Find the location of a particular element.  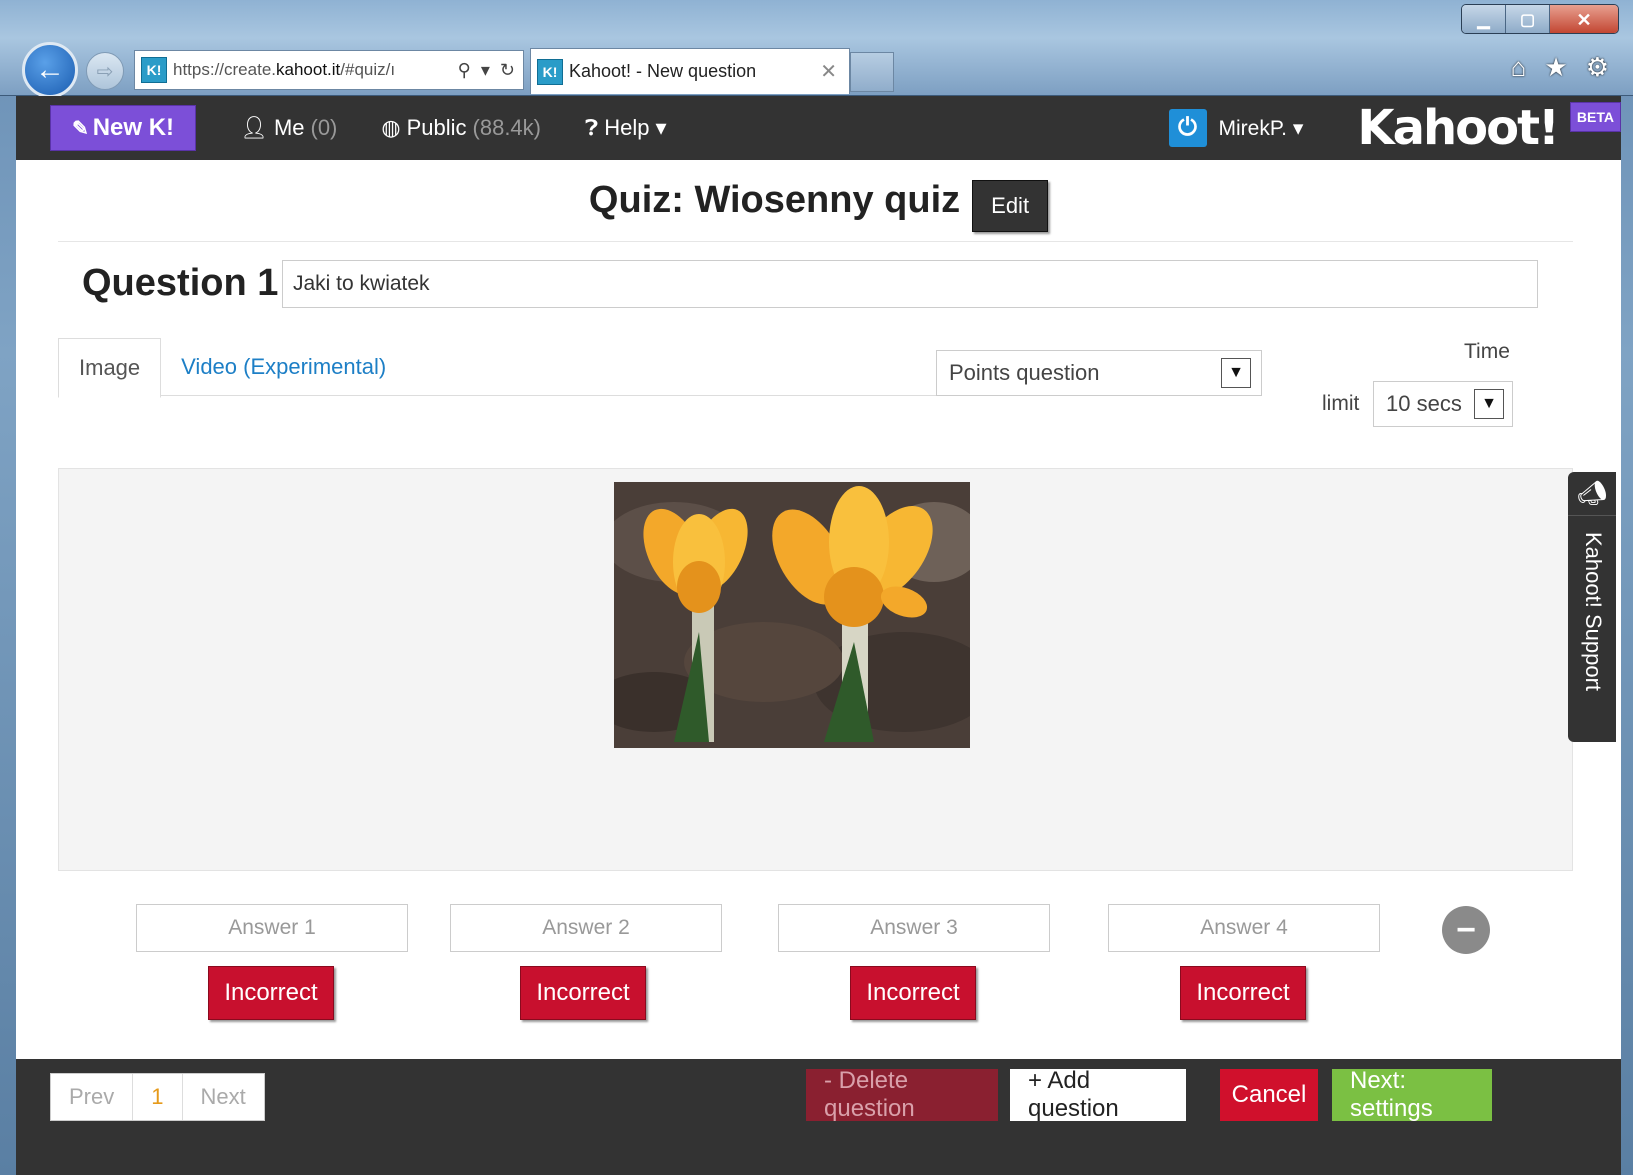

delete-question-button: - Delete question is located at coordinates (902, 1094).